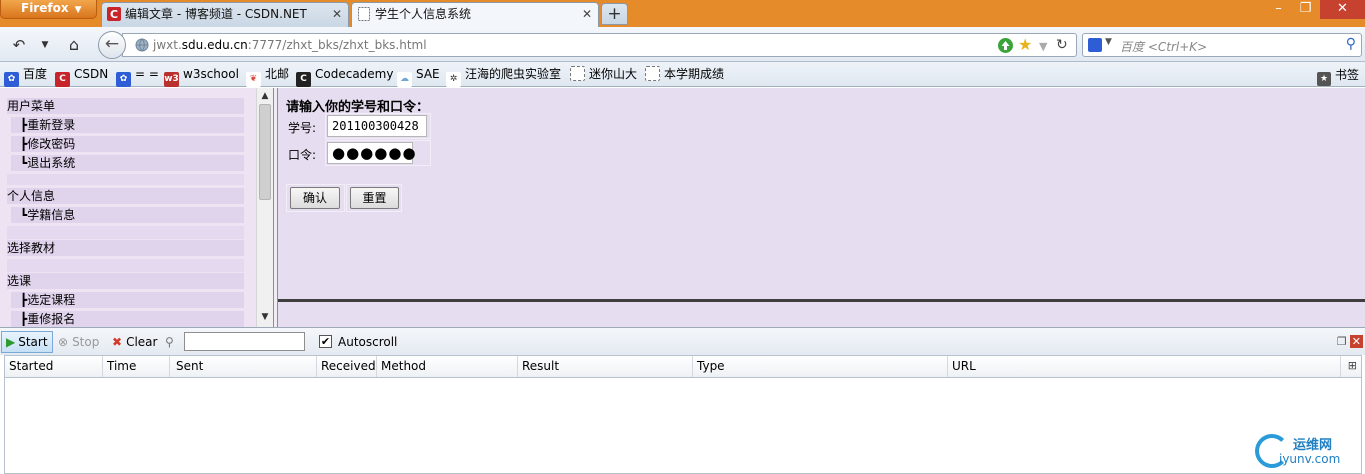 Image resolution: width=1365 pixels, height=474 pixels. Describe the element at coordinates (820, 366) in the screenshot. I see `column-type: Type` at that location.